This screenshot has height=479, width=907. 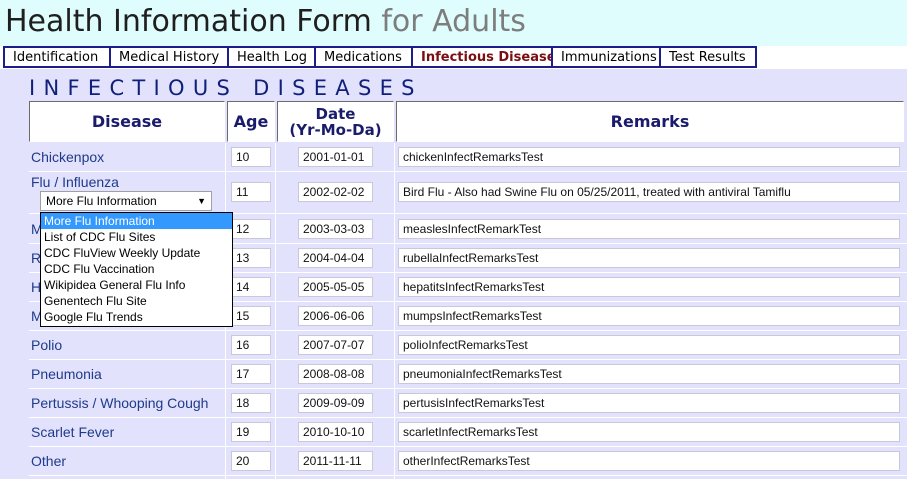 What do you see at coordinates (73, 432) in the screenshot?
I see `disease-name-scarlet-fever: Scarlet Fever` at bounding box center [73, 432].